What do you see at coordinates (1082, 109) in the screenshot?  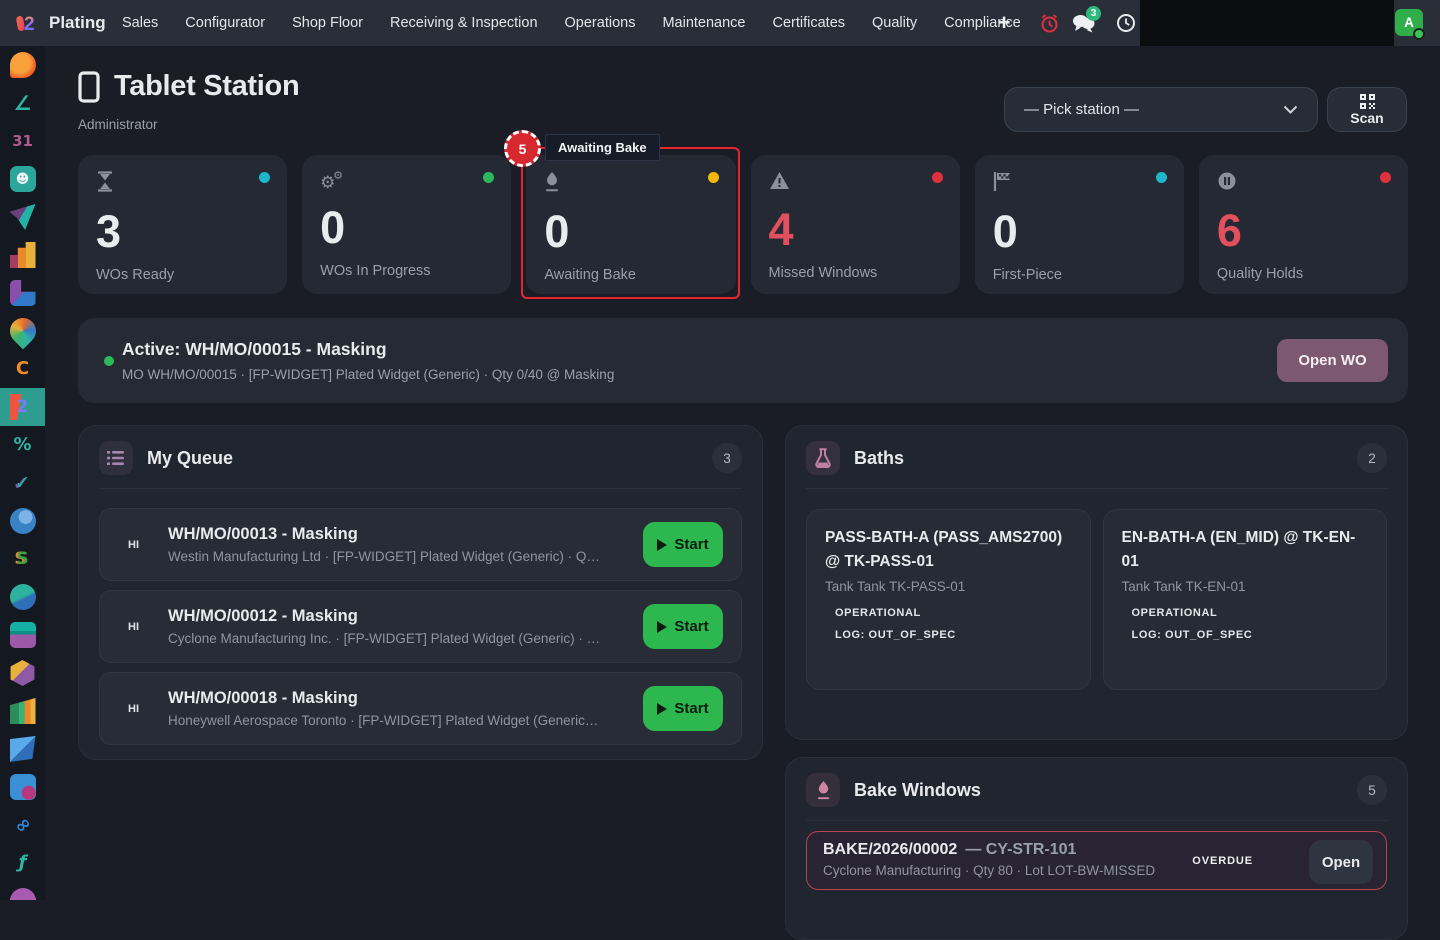 I see `pick-station-value: — Pick station —` at bounding box center [1082, 109].